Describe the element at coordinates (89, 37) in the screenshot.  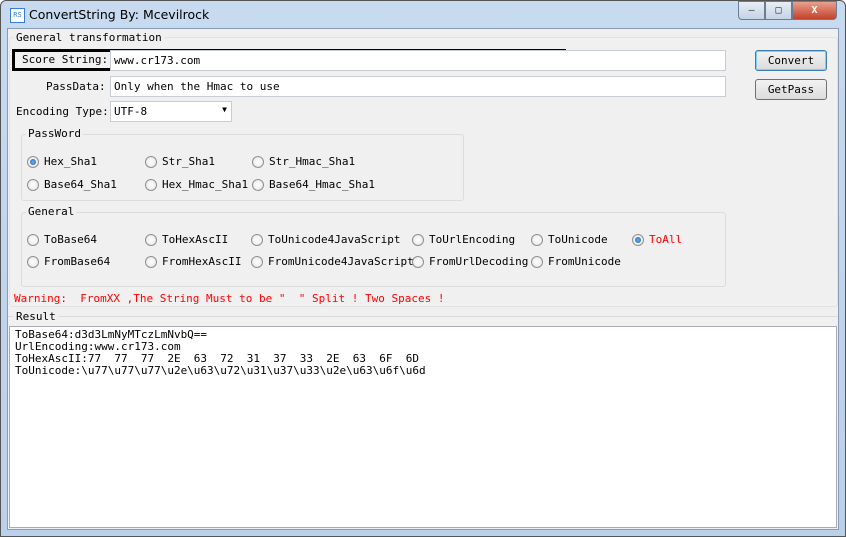
I see `general-transformation-title: General transformation` at that location.